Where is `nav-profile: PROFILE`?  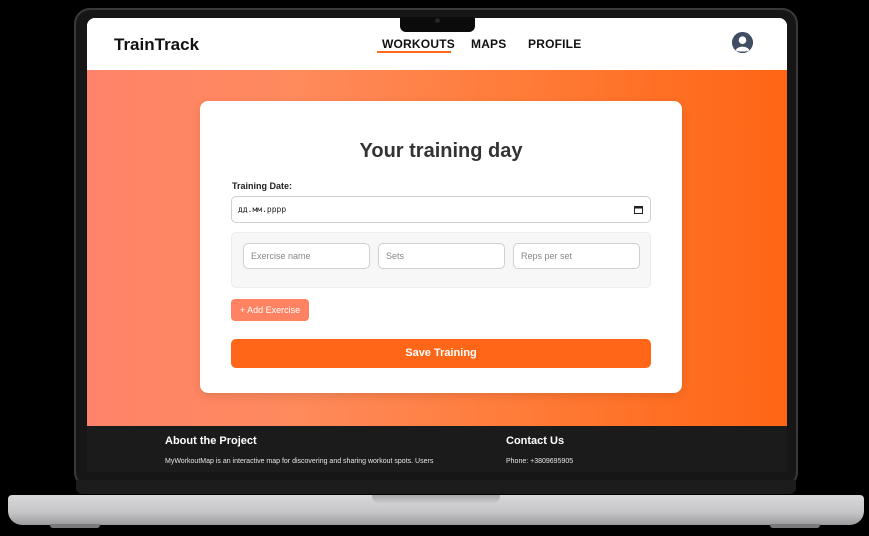
nav-profile: PROFILE is located at coordinates (554, 44).